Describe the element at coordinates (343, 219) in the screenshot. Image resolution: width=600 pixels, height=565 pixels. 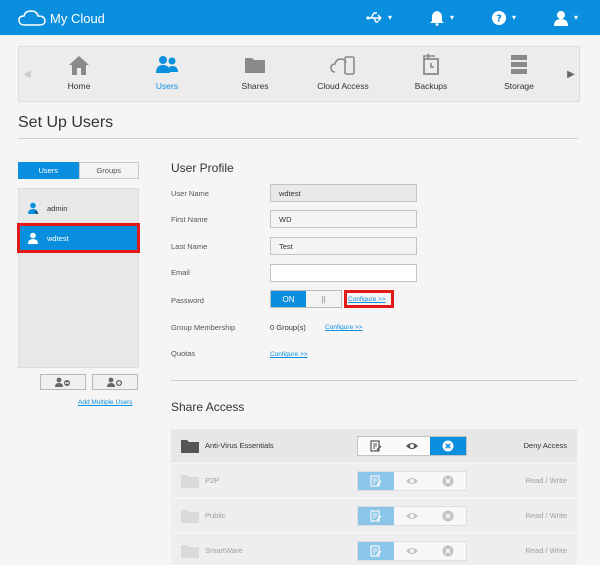
I see `first-name-field: WD` at that location.